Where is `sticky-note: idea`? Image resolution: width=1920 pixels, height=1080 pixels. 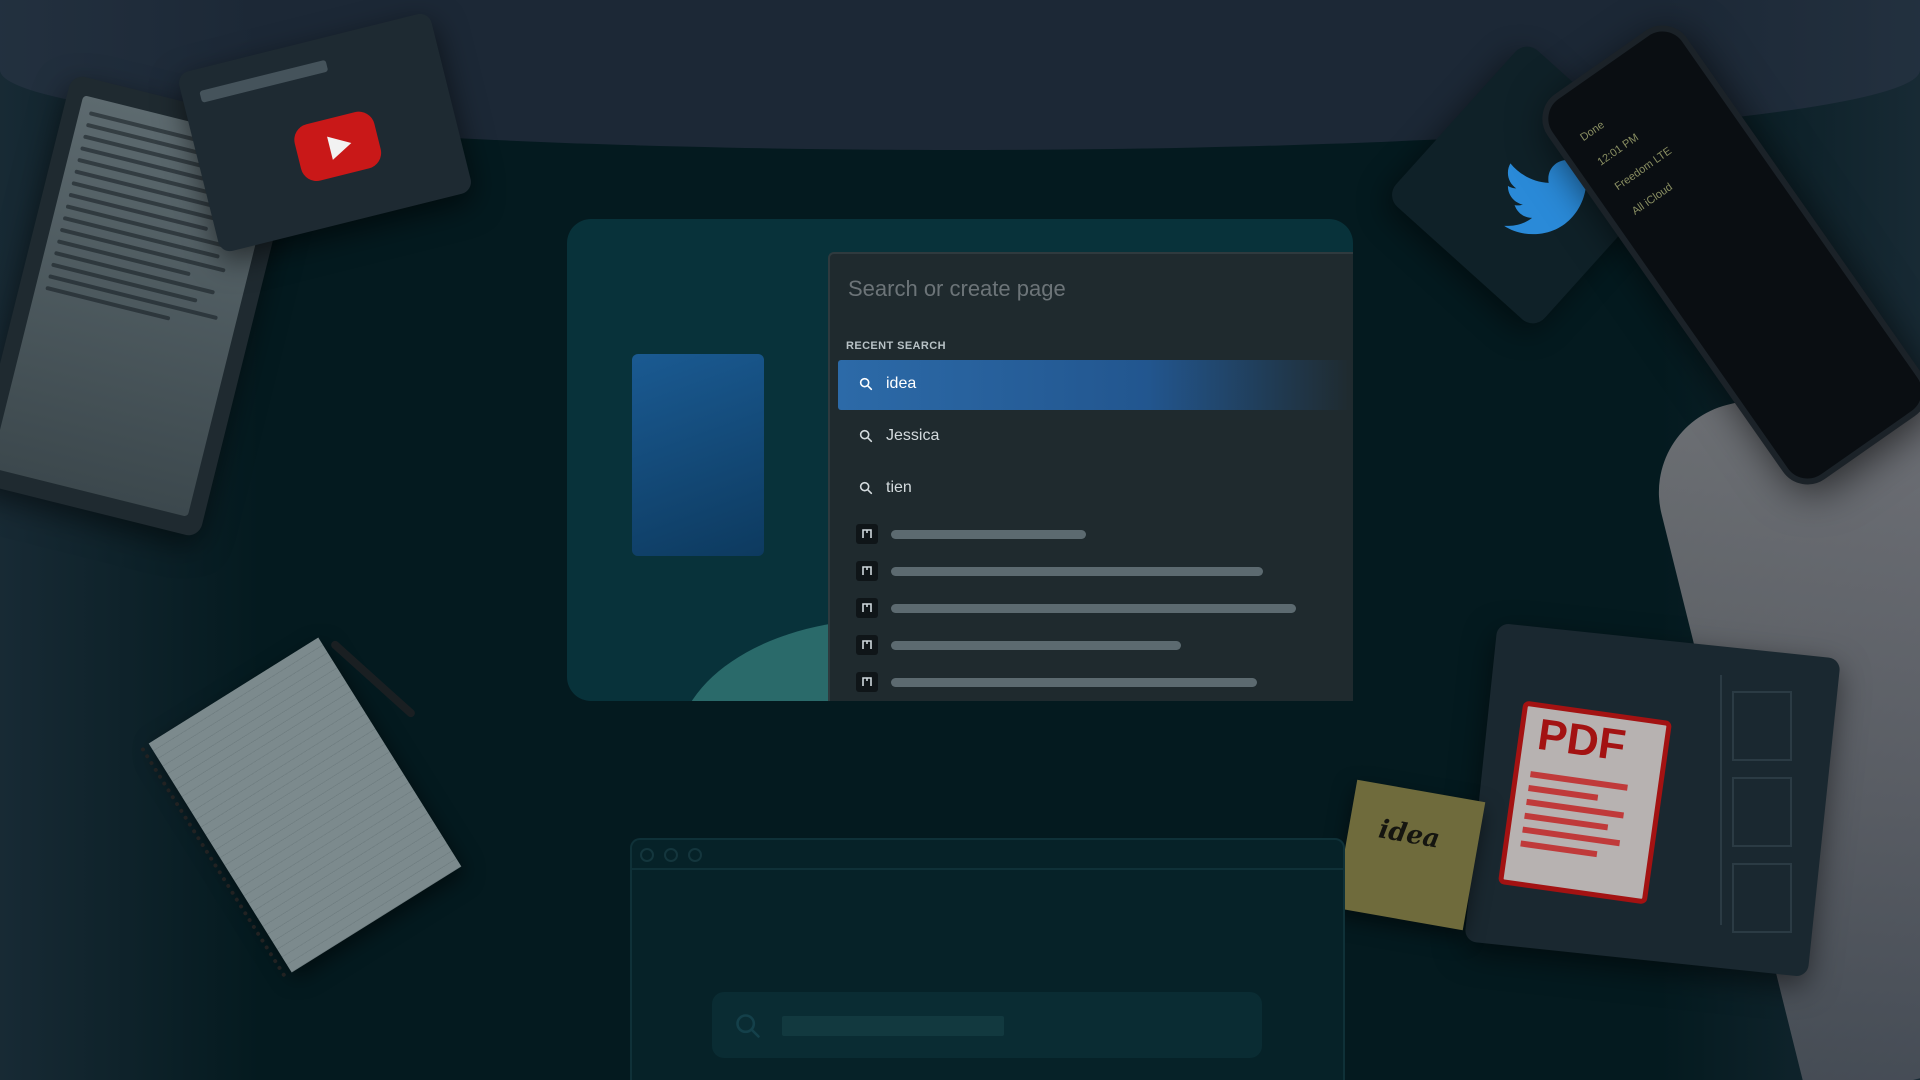
sticky-note: idea is located at coordinates (1410, 855).